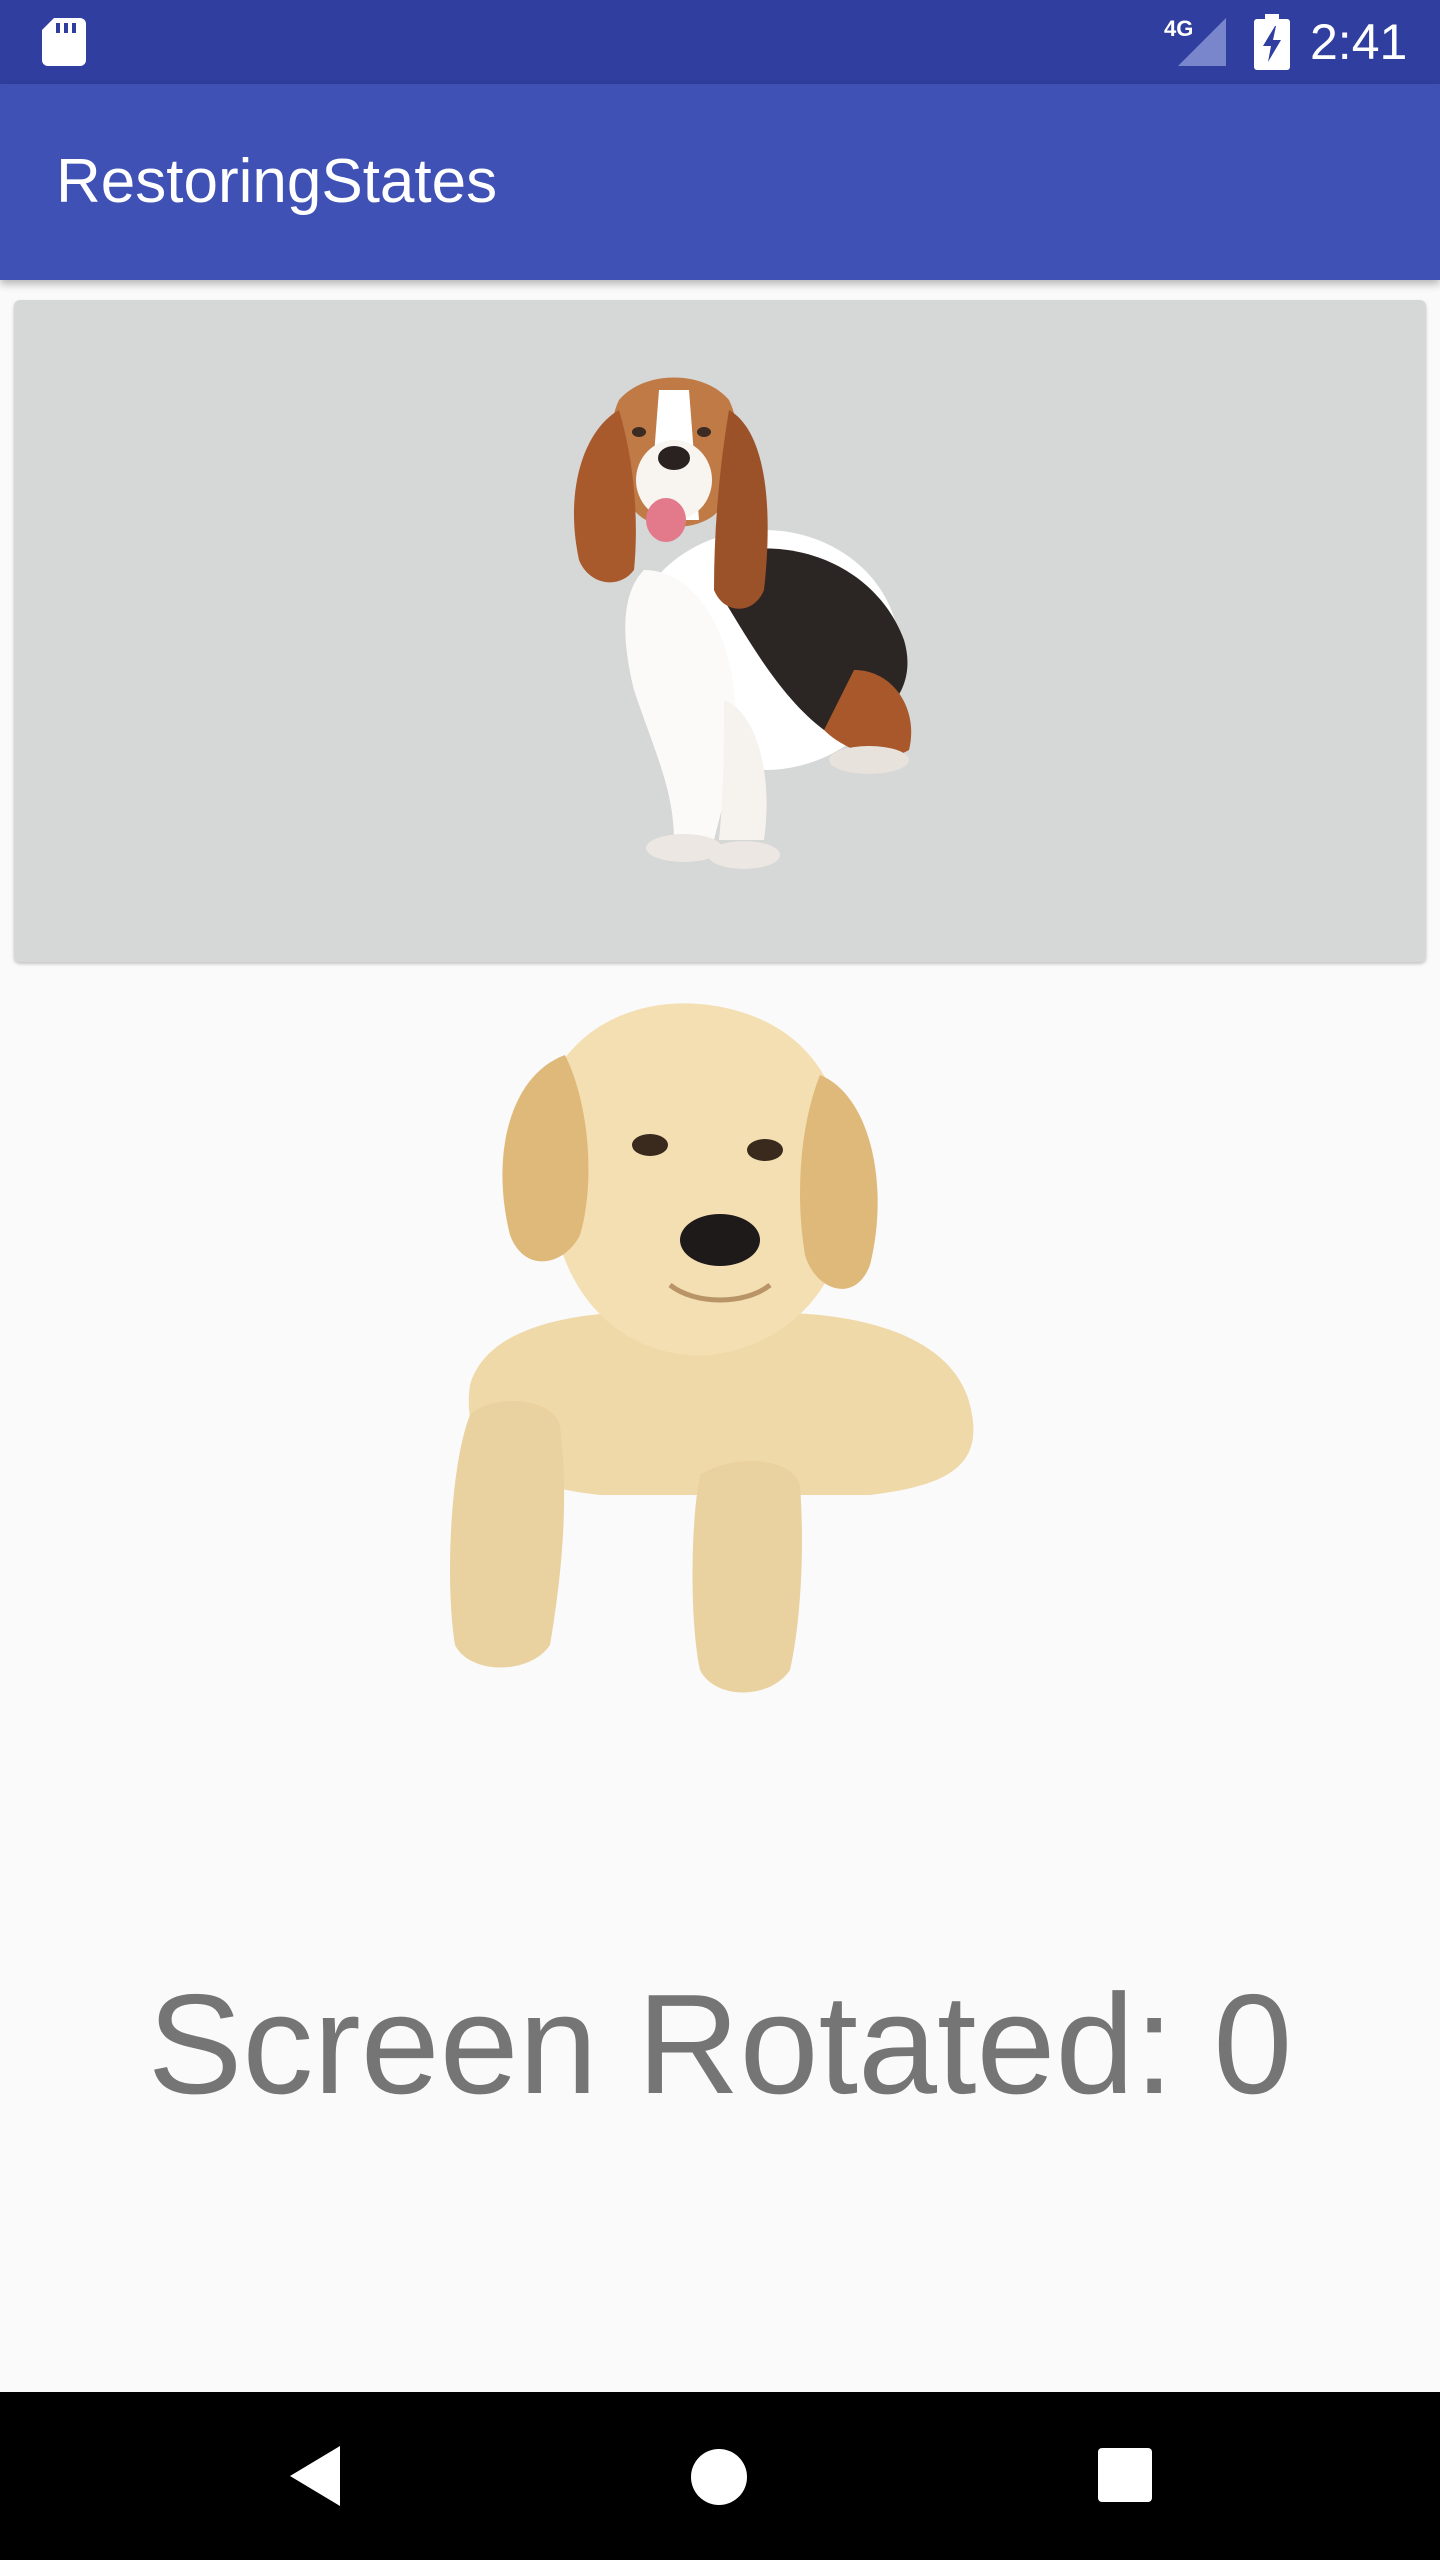 The height and width of the screenshot is (2560, 1440). I want to click on basset-hound-image, so click(742, 623).